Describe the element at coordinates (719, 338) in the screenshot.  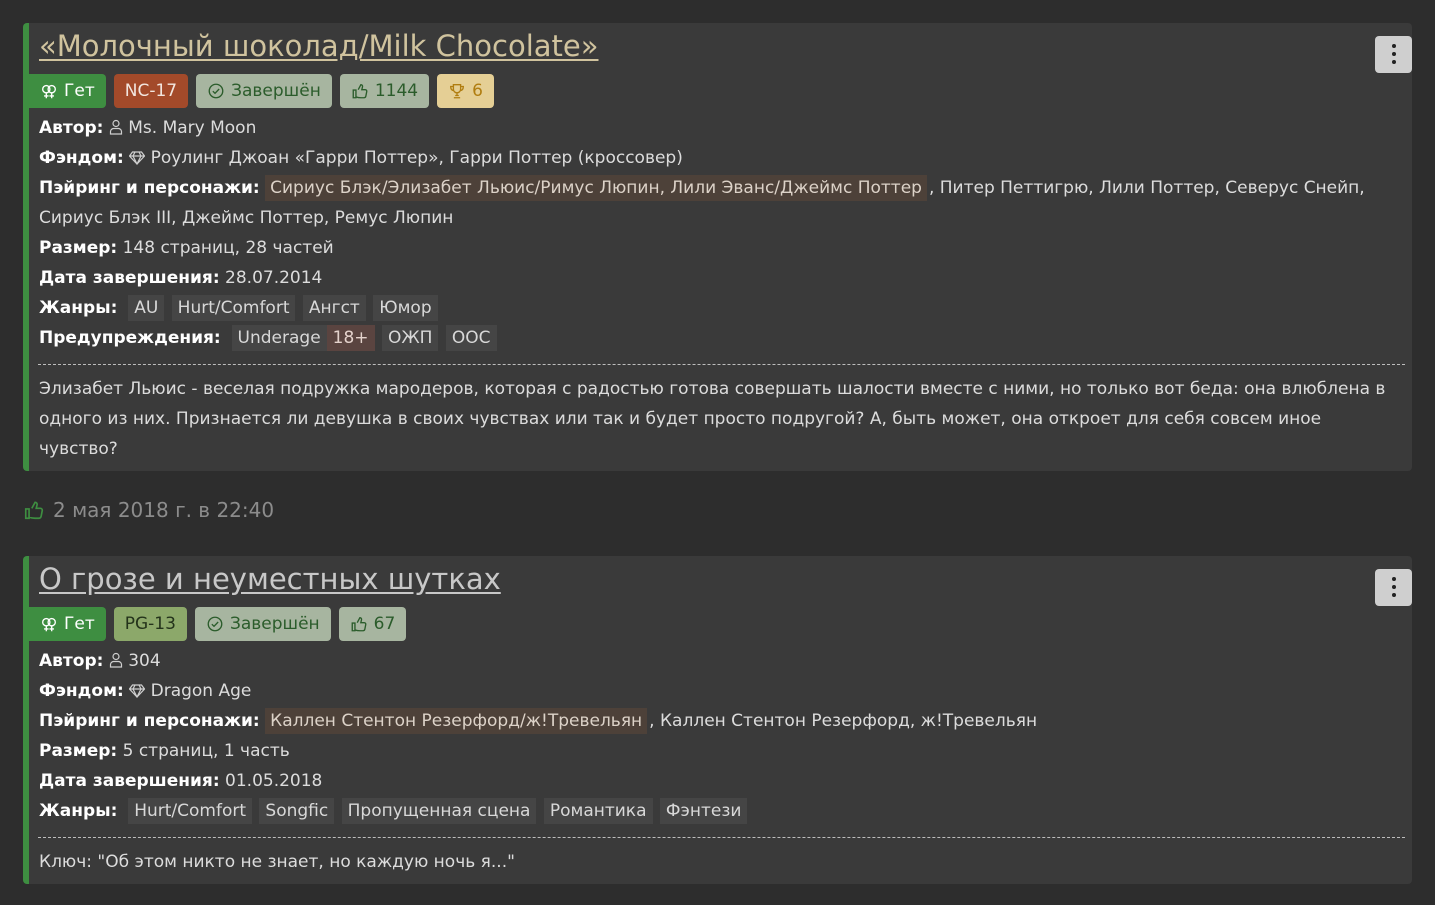
I see `warnings-row: Предупреждения: Underage 18+ ОЖП ООС` at that location.